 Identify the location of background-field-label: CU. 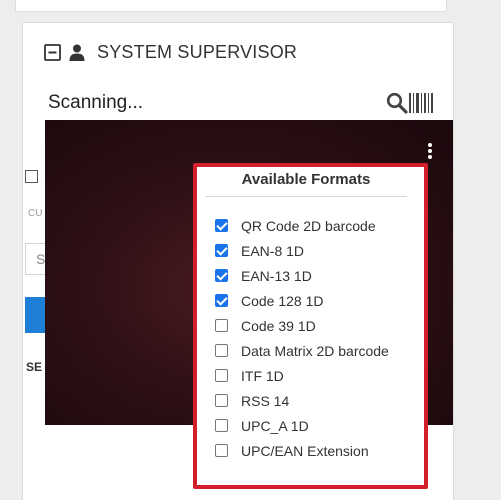
(35, 213).